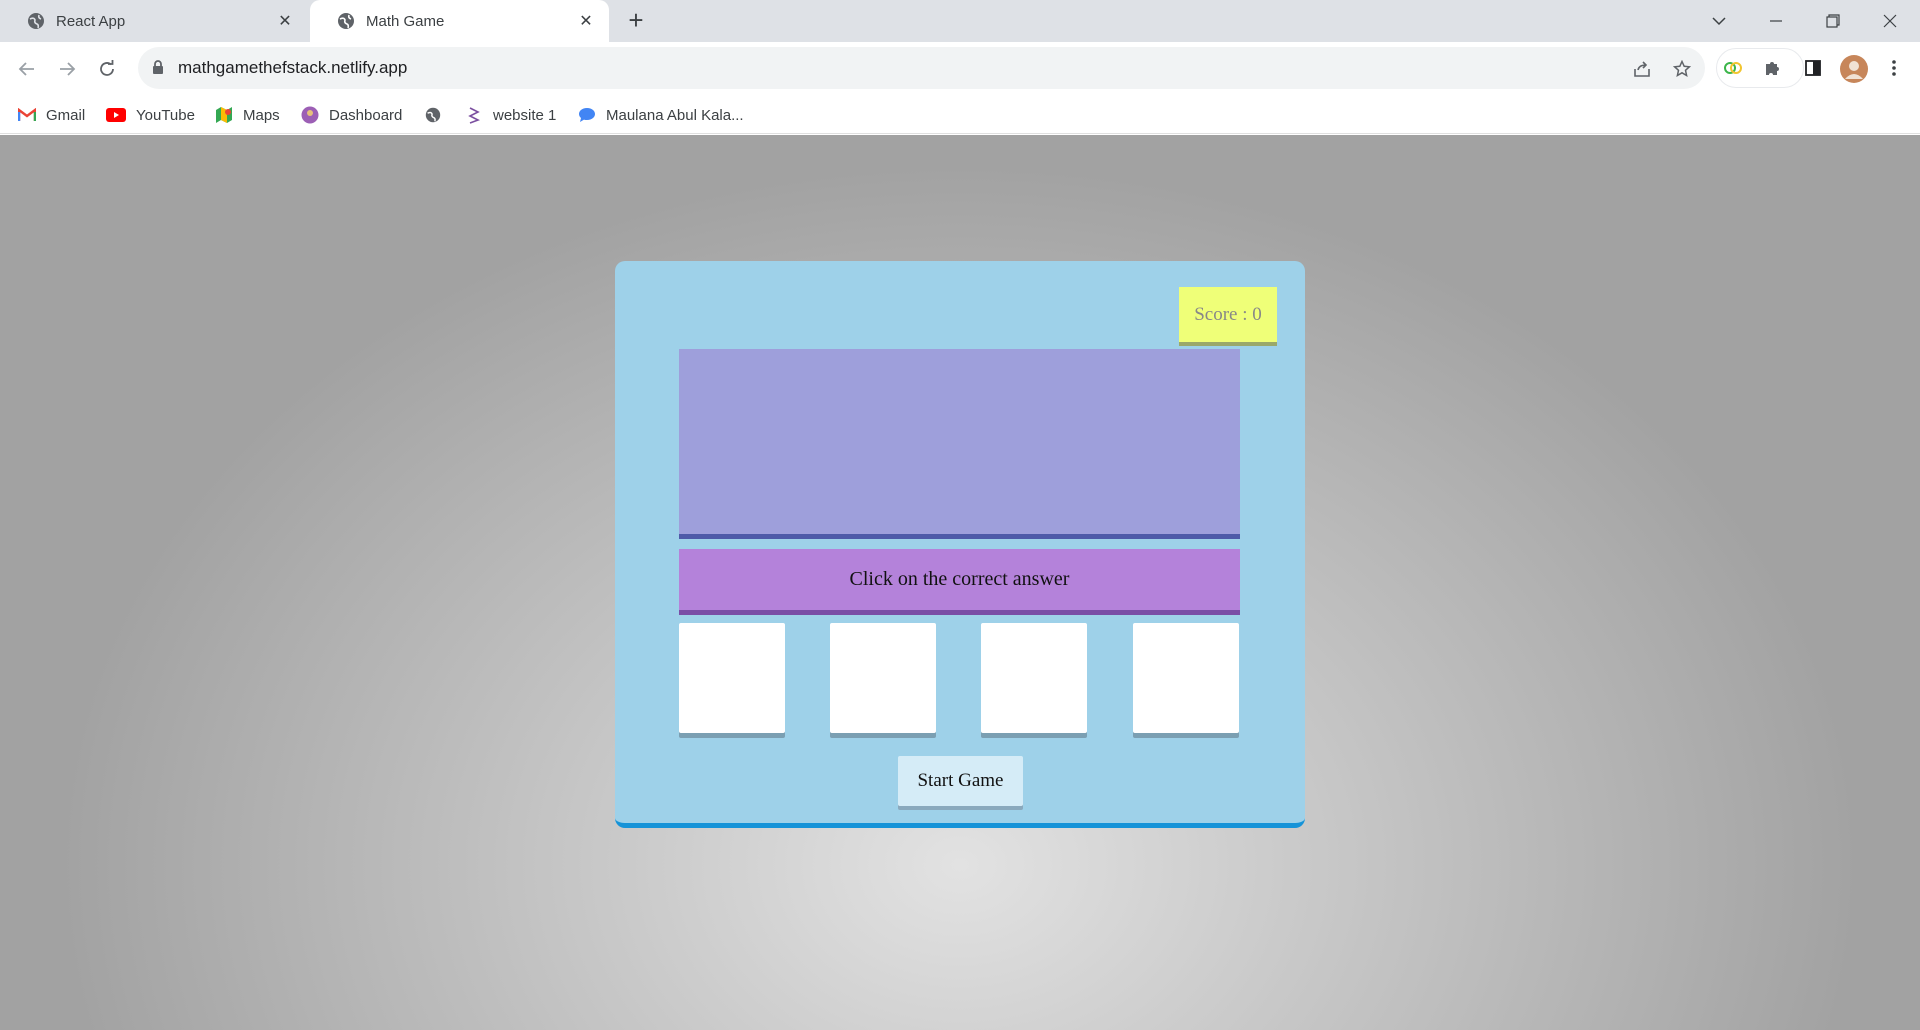  I want to click on star-icon, so click(1682, 69).